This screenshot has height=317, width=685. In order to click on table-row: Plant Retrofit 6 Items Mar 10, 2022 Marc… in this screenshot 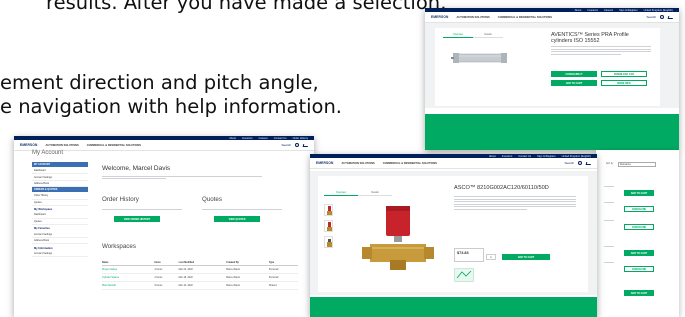, I will do `click(200, 285)`.